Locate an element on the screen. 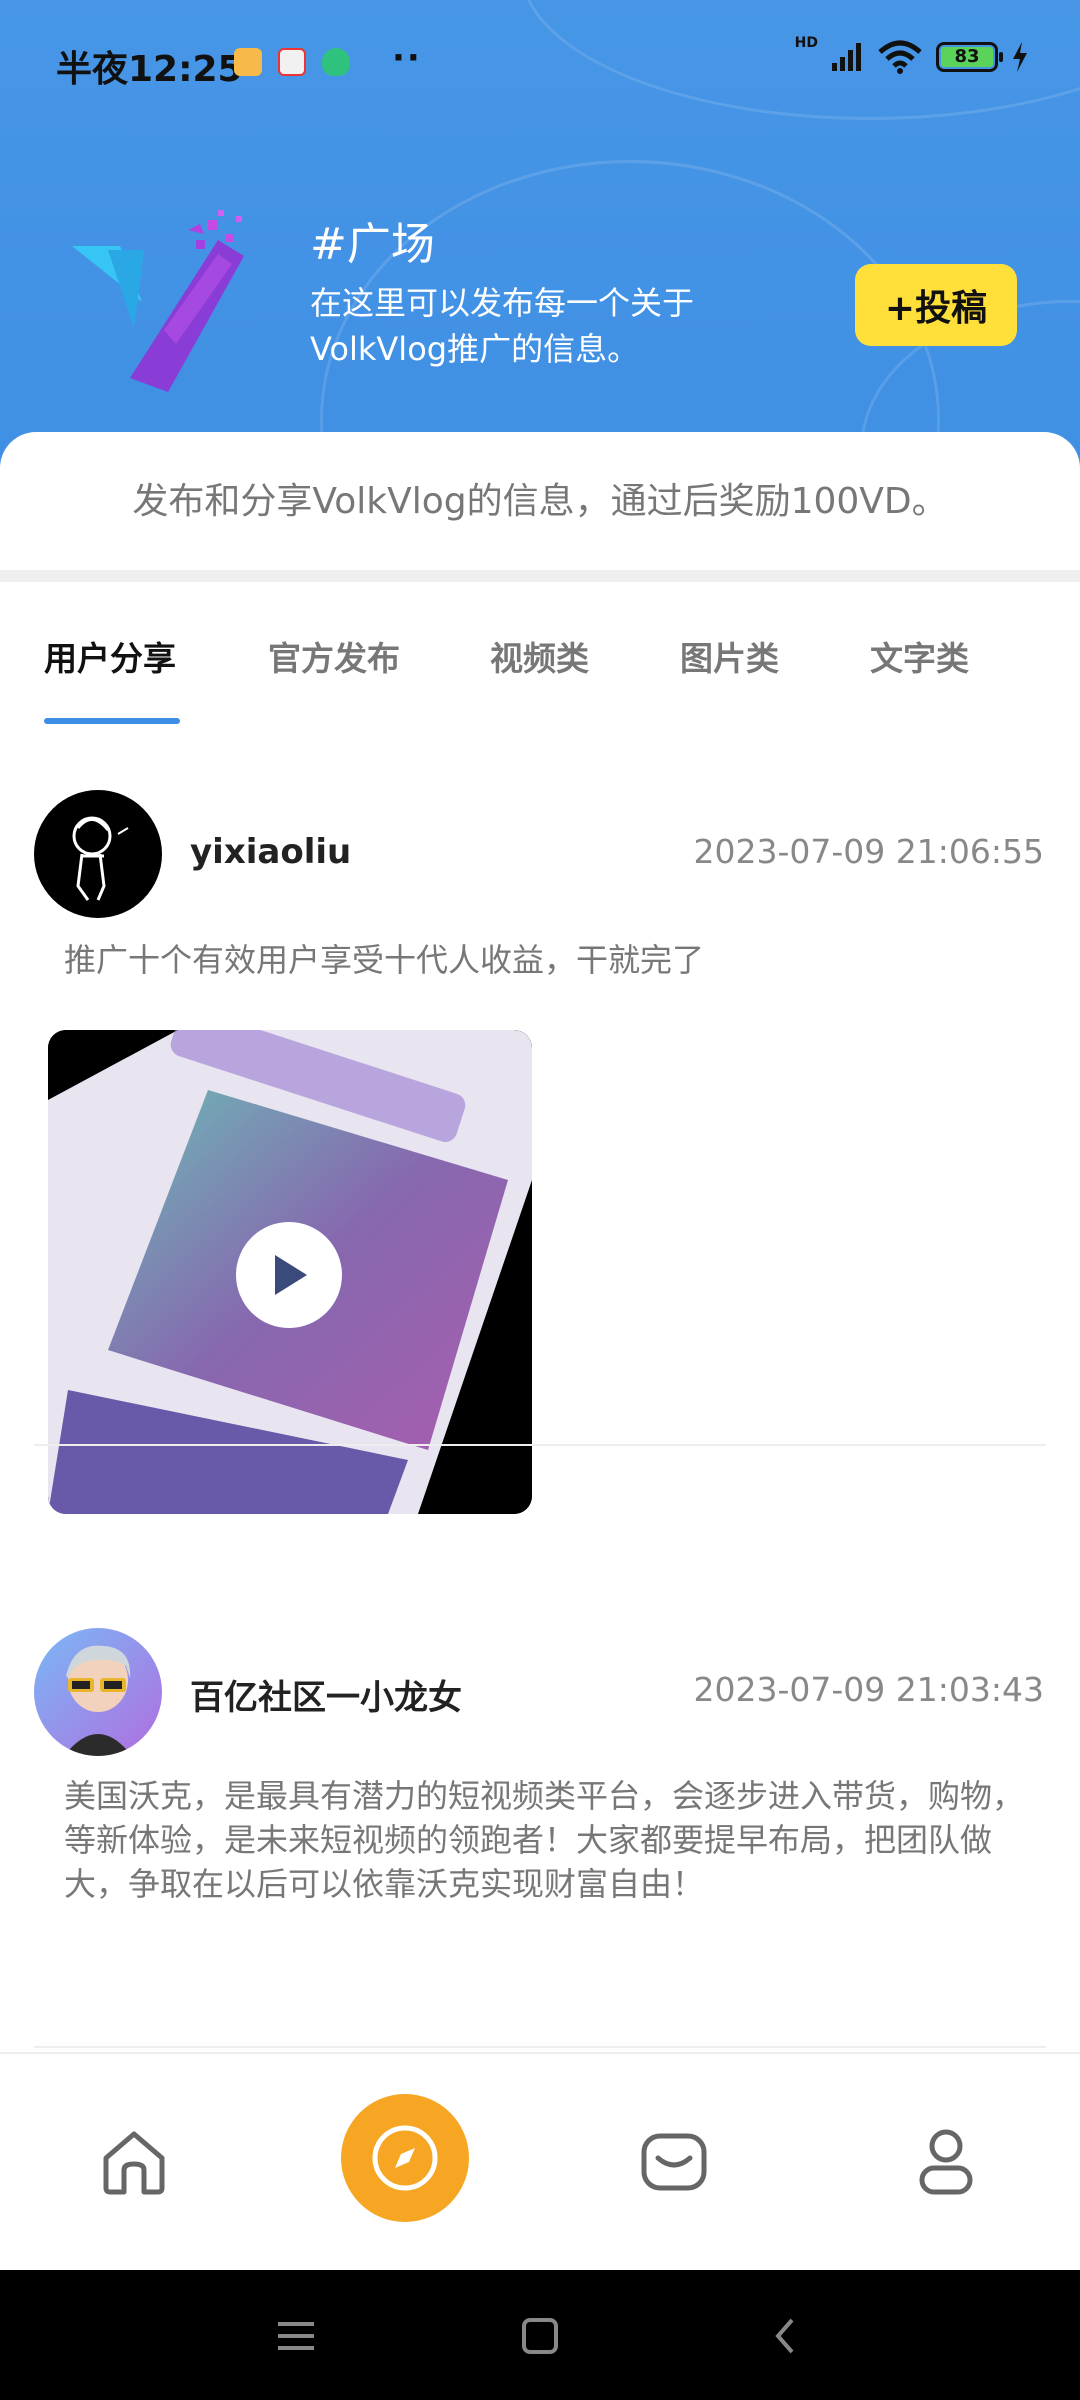 The width and height of the screenshot is (1080, 2400). tab-text: 文字类 is located at coordinates (919, 656).